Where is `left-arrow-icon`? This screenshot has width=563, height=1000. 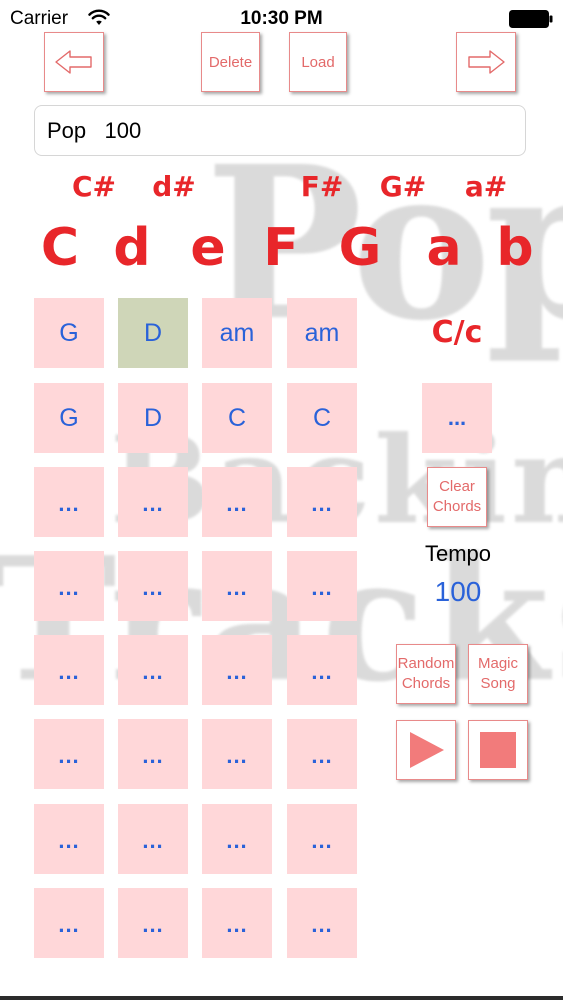 left-arrow-icon is located at coordinates (73, 62).